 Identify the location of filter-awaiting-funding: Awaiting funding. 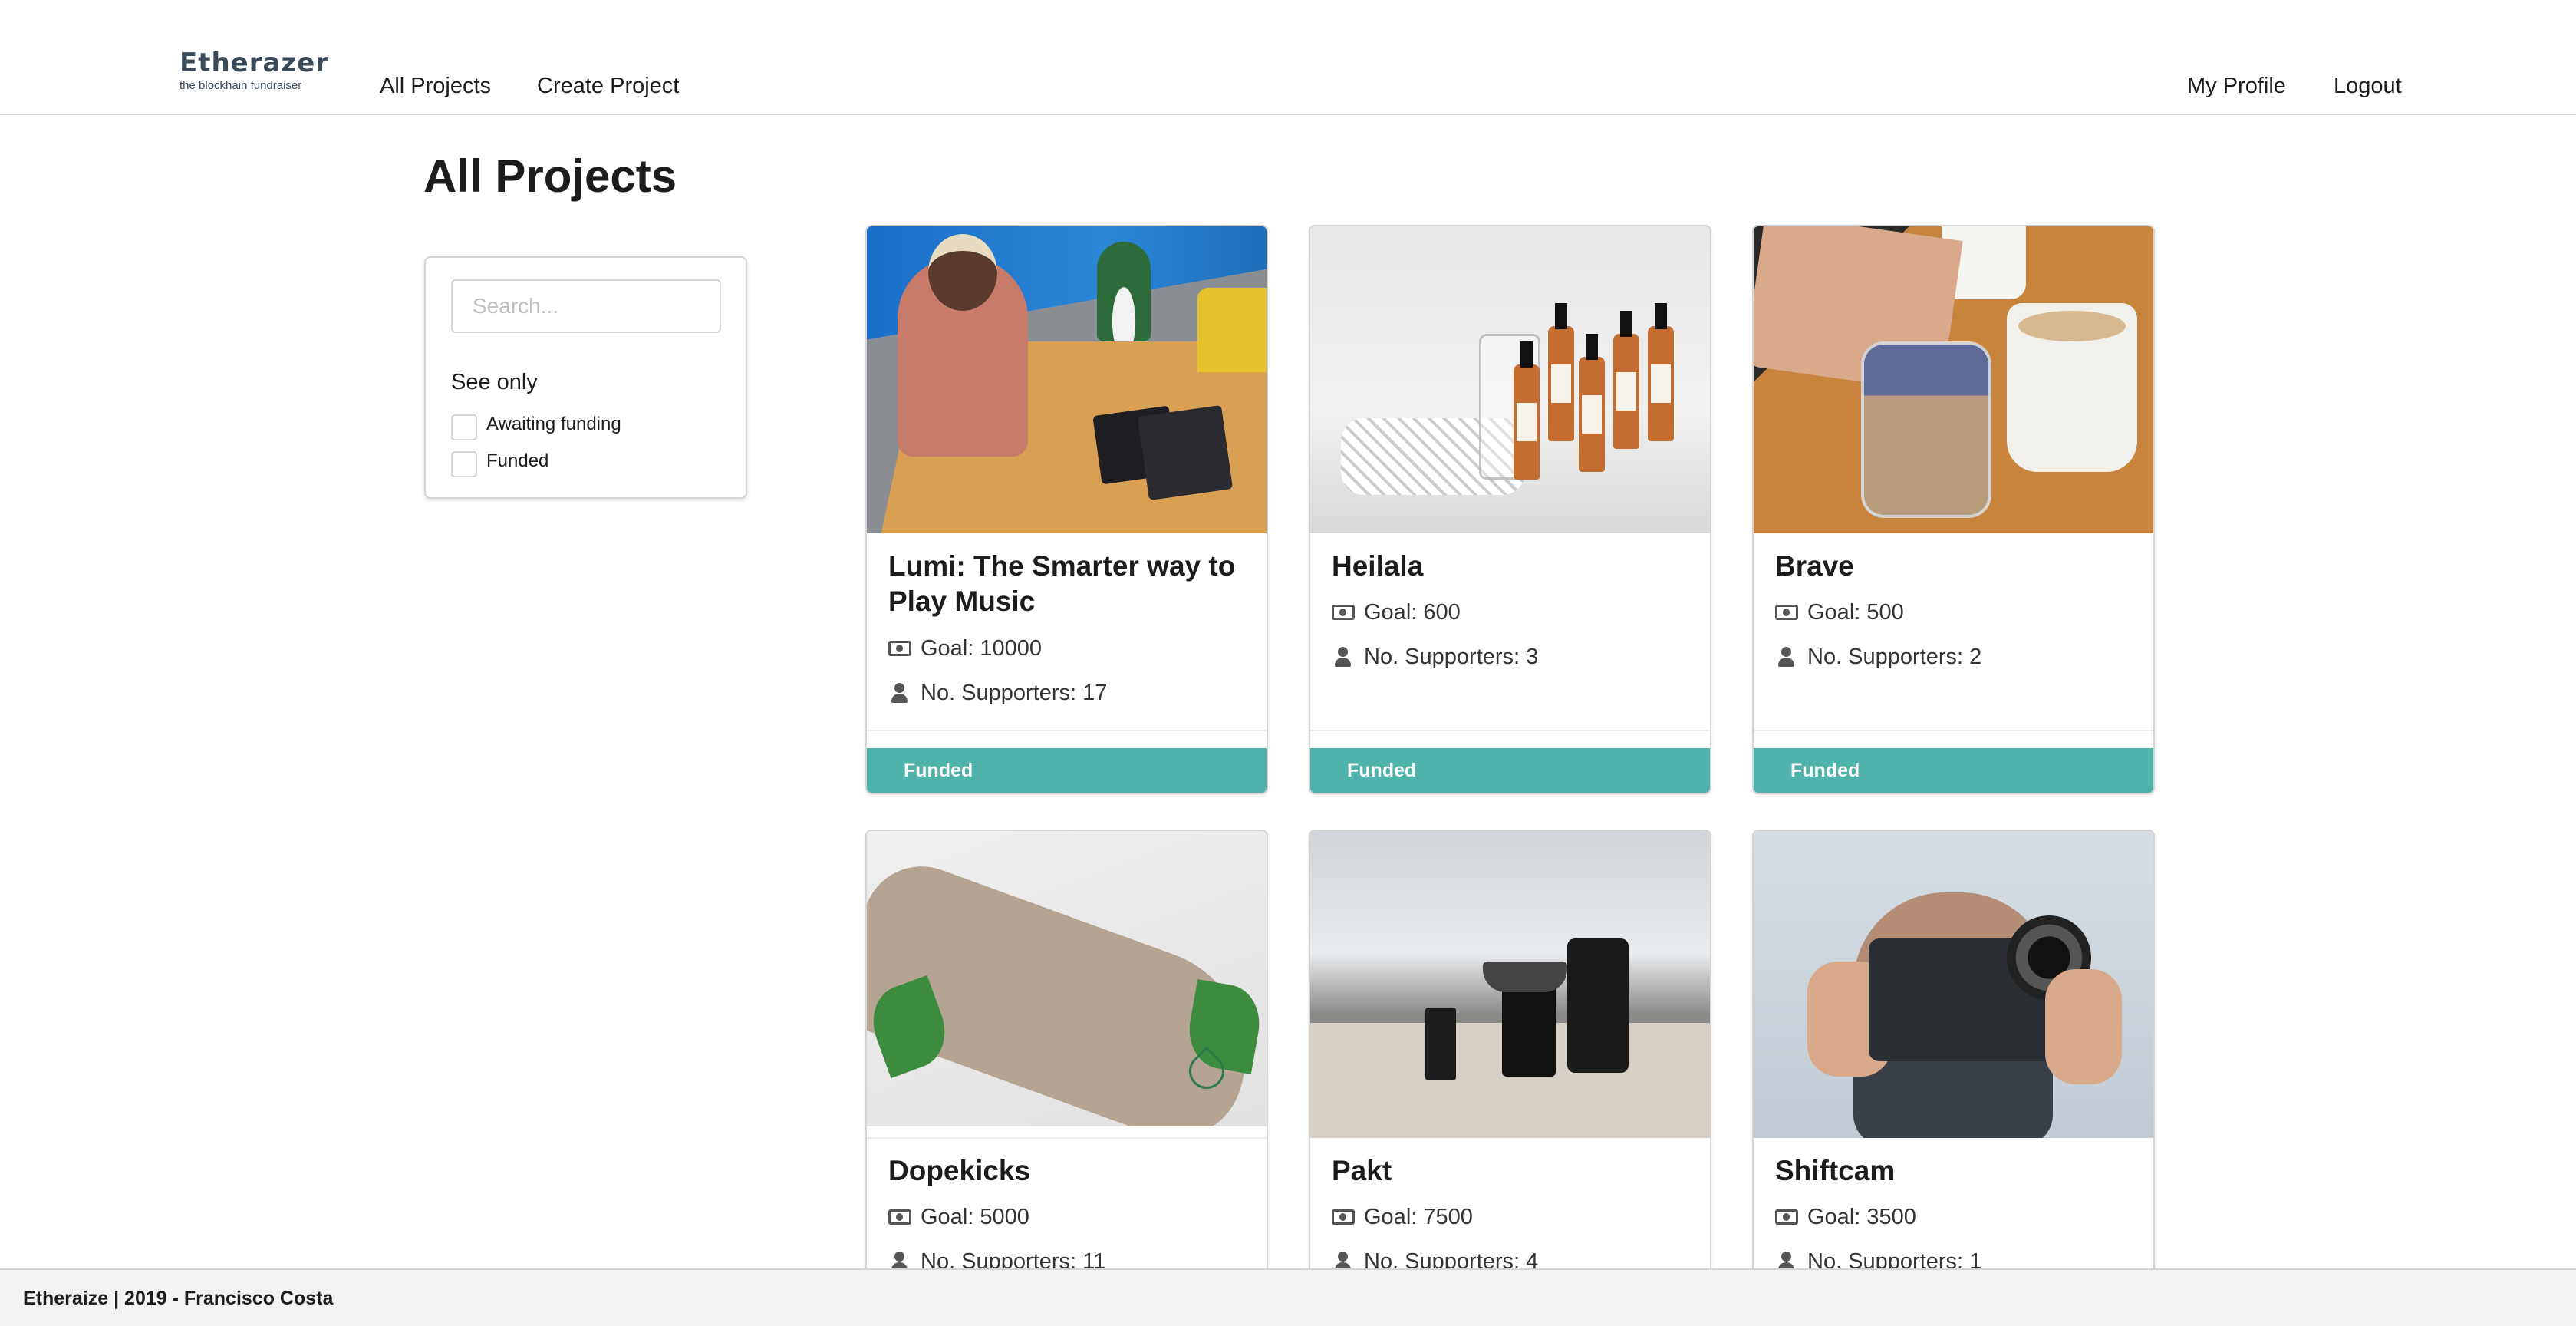
(536, 424).